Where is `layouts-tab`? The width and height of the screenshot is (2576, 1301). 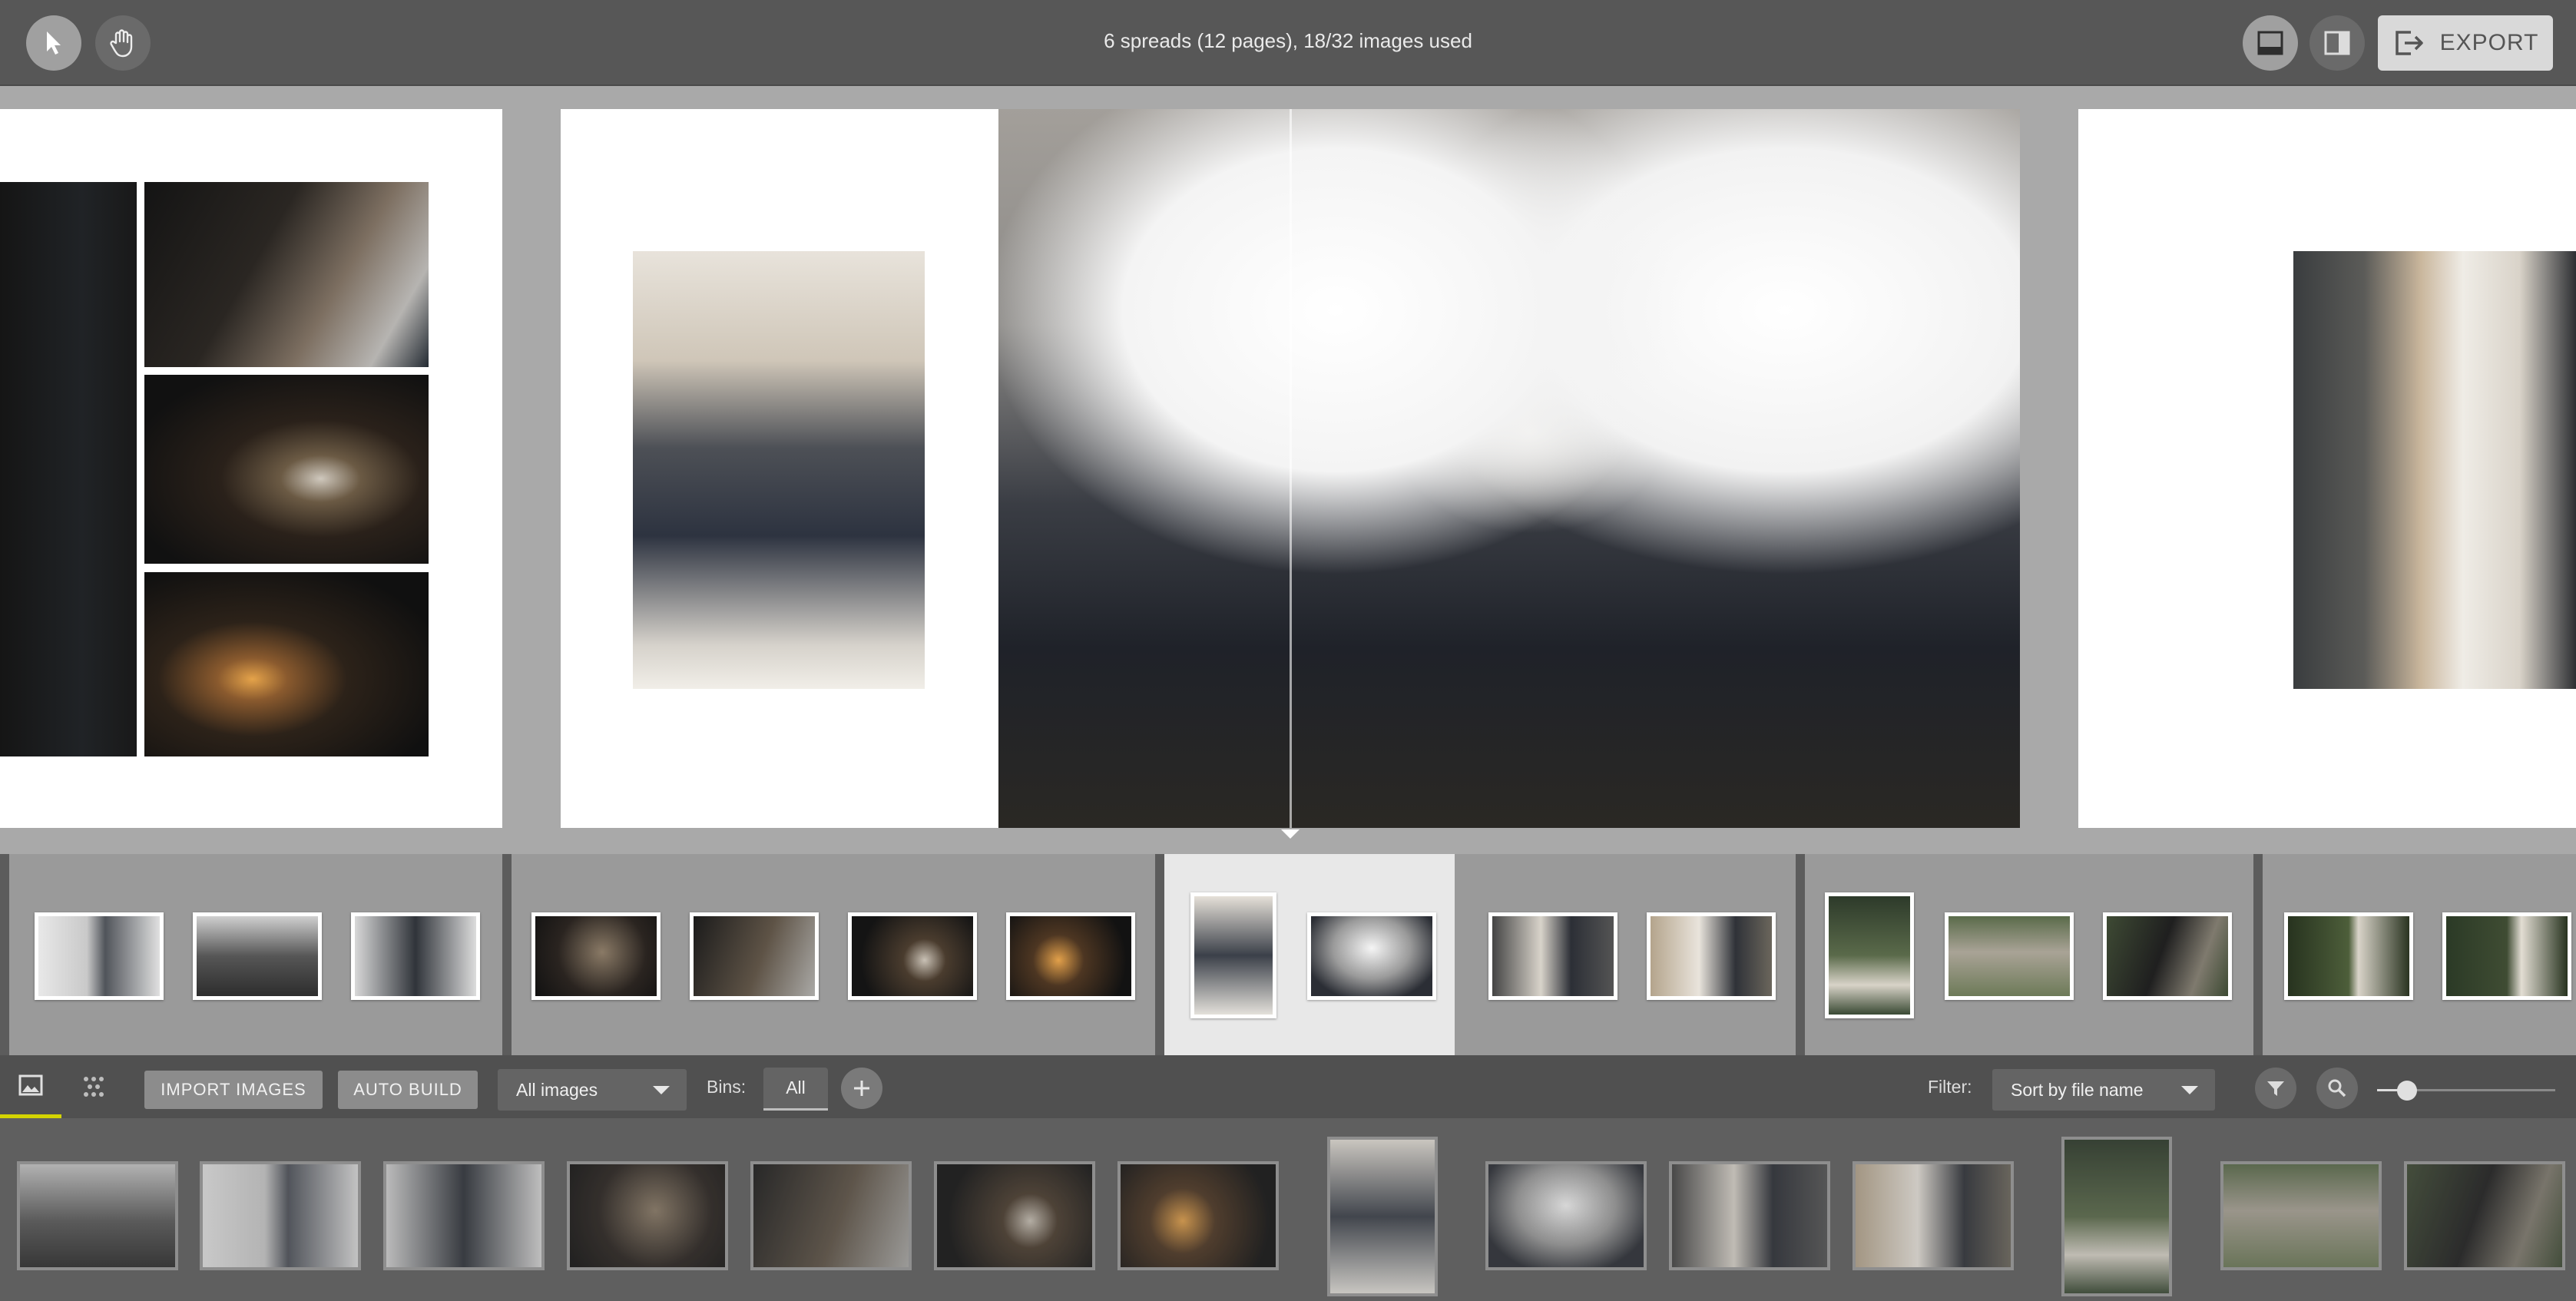
layouts-tab is located at coordinates (93, 1086).